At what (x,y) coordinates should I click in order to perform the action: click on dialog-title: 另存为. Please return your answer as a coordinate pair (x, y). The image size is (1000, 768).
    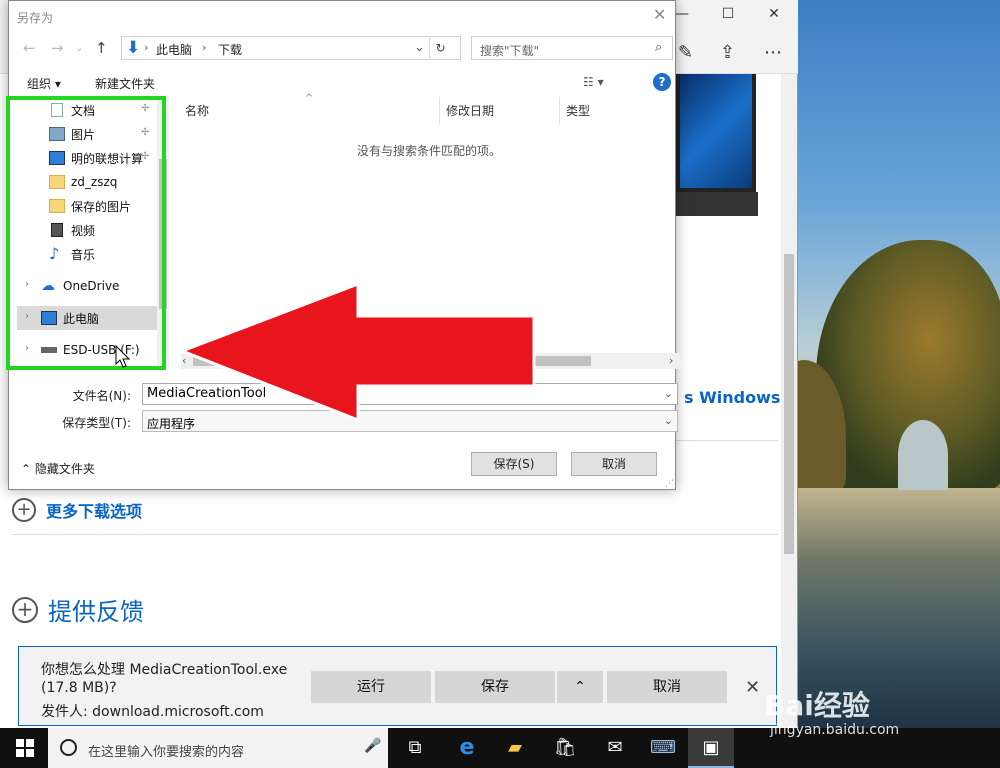
    Looking at the image, I should click on (35, 18).